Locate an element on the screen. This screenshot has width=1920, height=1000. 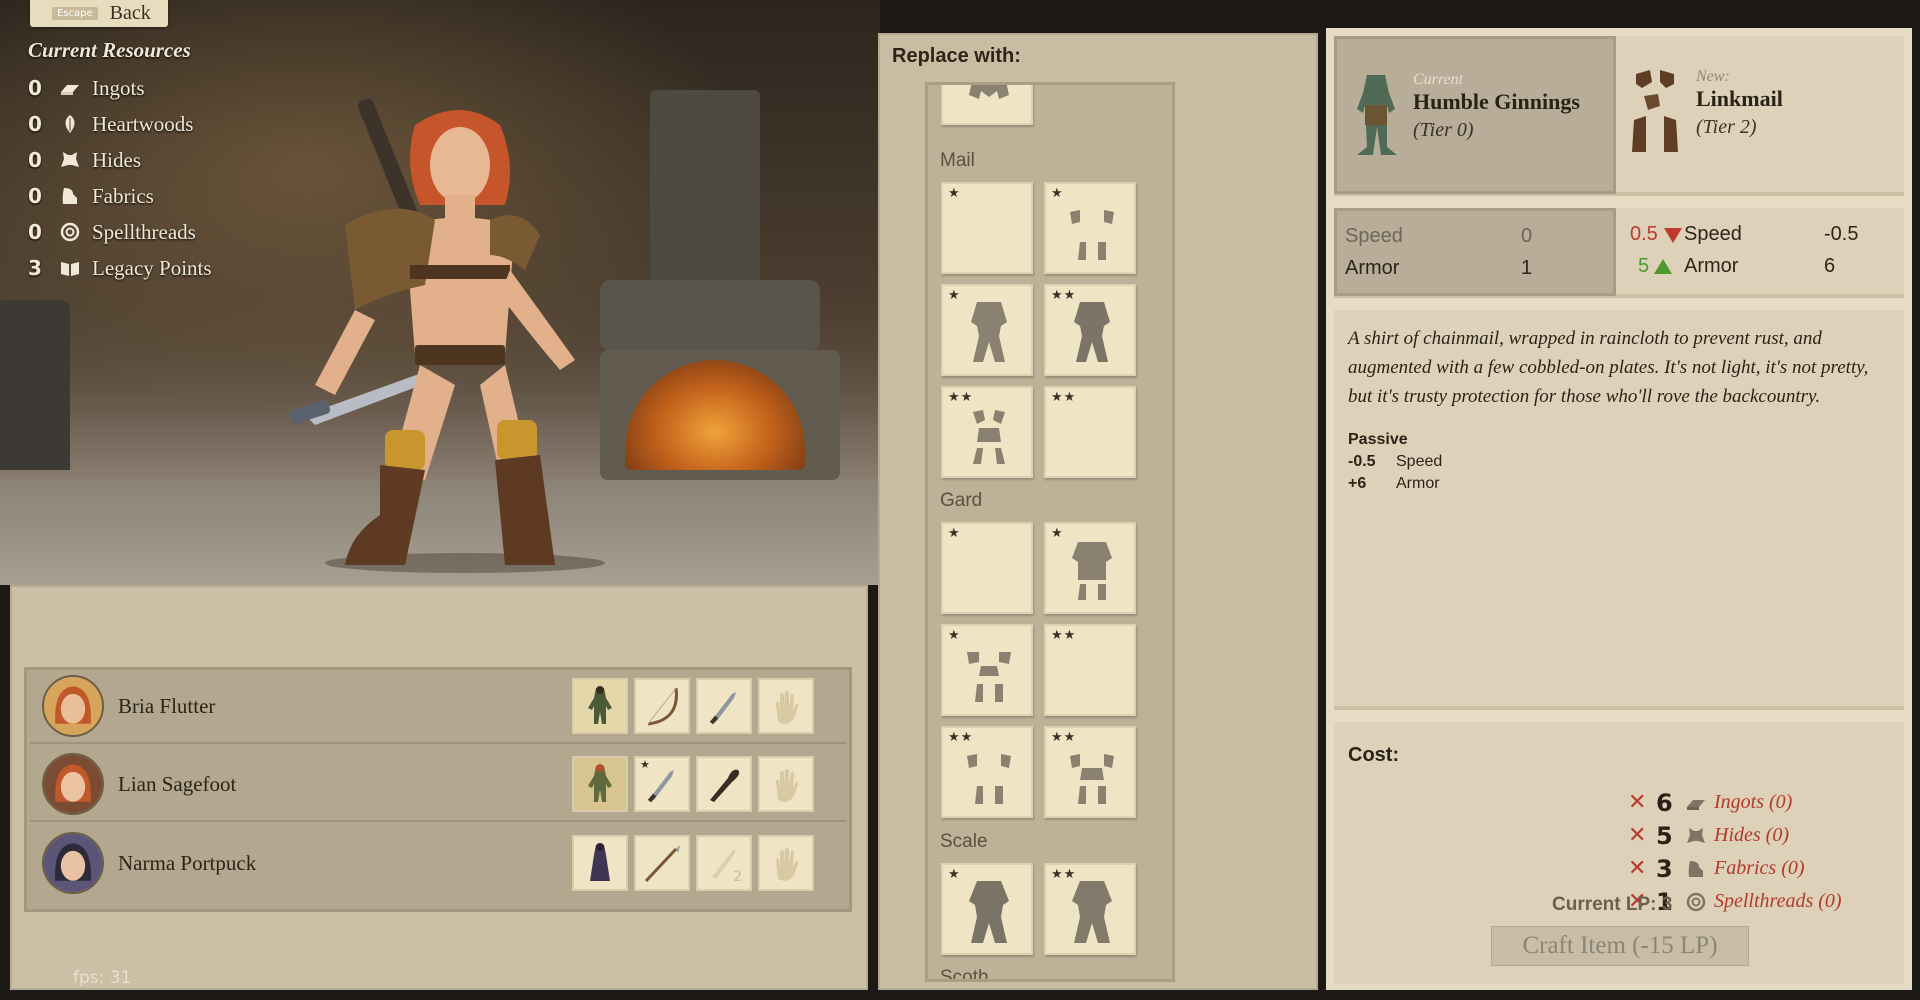
weapon-slot: ★ is located at coordinates (662, 784).